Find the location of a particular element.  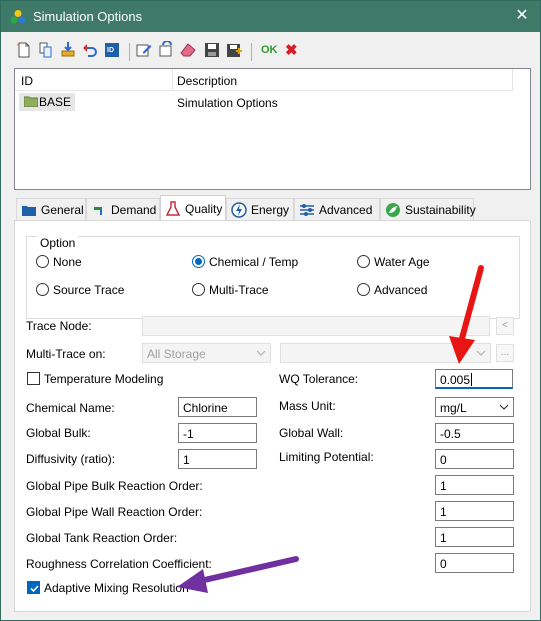

pipe-wall-order-label: Global Pipe Wall Reaction Order: is located at coordinates (114, 512).